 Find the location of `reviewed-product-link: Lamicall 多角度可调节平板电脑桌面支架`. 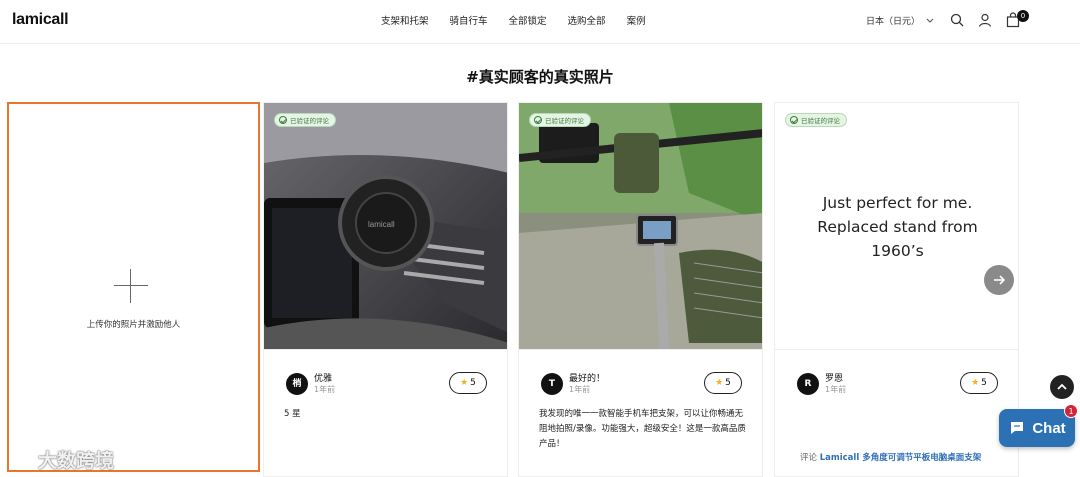

reviewed-product-link: Lamicall 多角度可调节平板电脑桌面支架 is located at coordinates (901, 458).